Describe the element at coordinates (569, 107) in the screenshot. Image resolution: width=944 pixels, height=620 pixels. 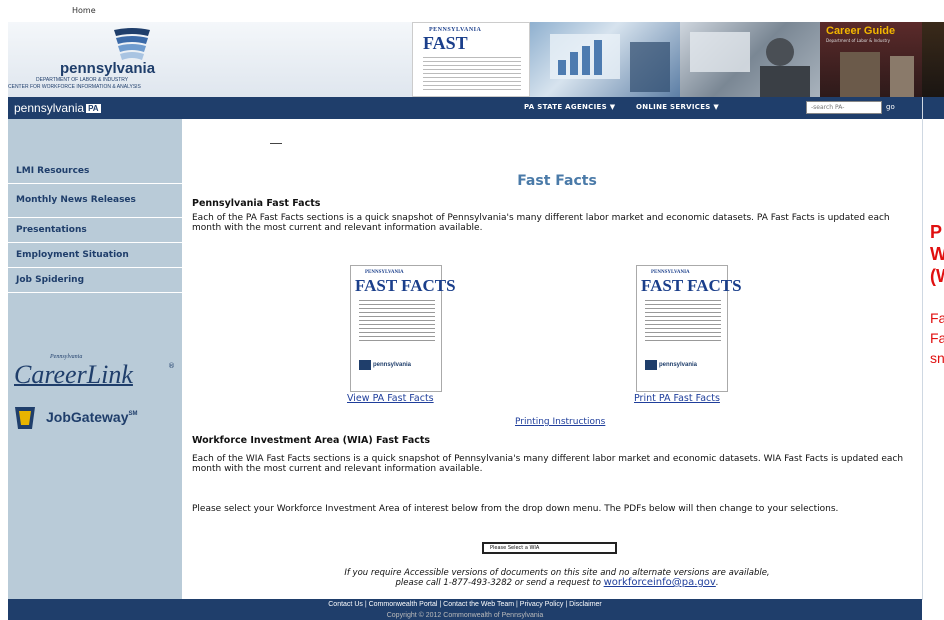
I see `pa-state-agencies-menu: PA STATE AGENCIES ▼` at that location.